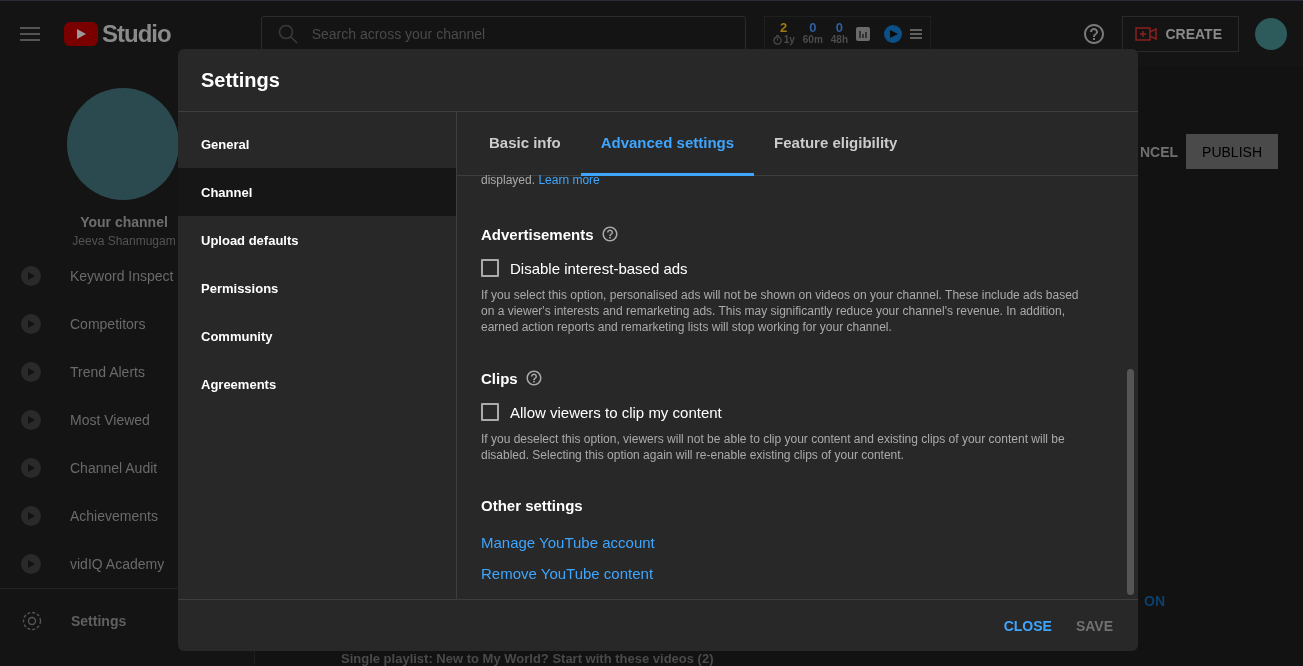 The width and height of the screenshot is (1303, 666). Describe the element at coordinates (916, 33) in the screenshot. I see `list-icon` at that location.